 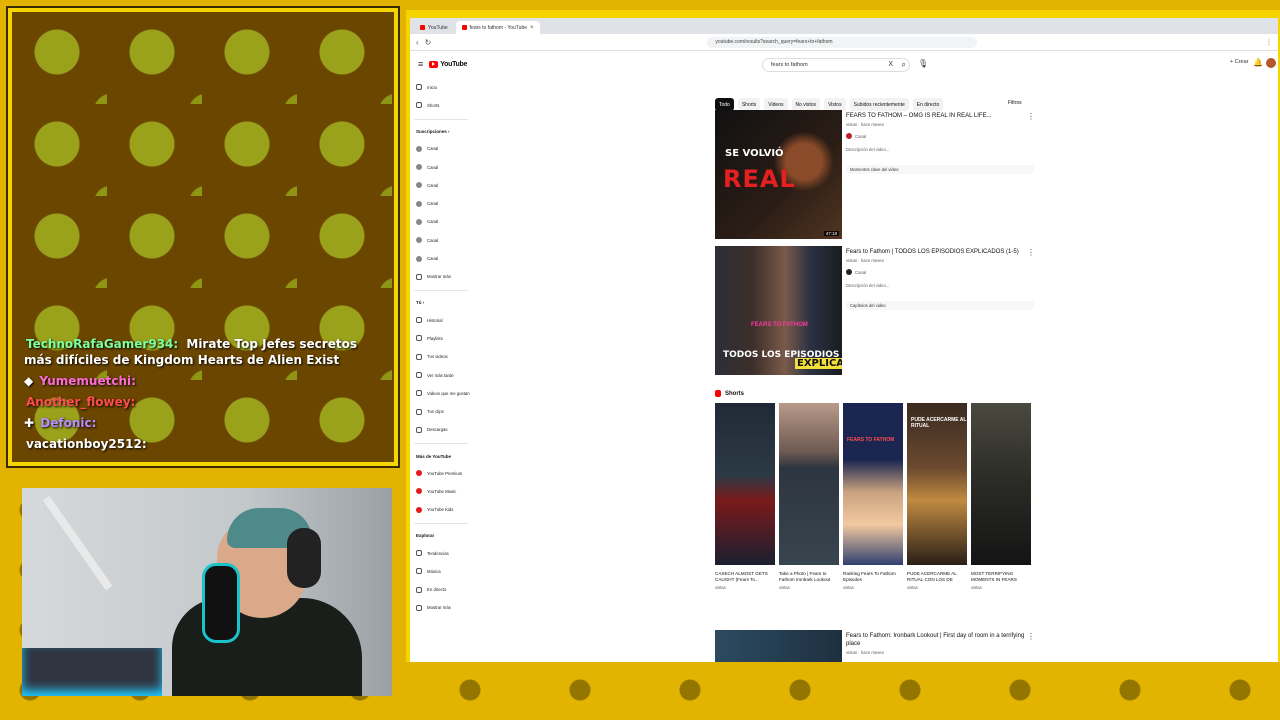 I want to click on chat-message: vacationboy2512:, so click(x=204, y=444).